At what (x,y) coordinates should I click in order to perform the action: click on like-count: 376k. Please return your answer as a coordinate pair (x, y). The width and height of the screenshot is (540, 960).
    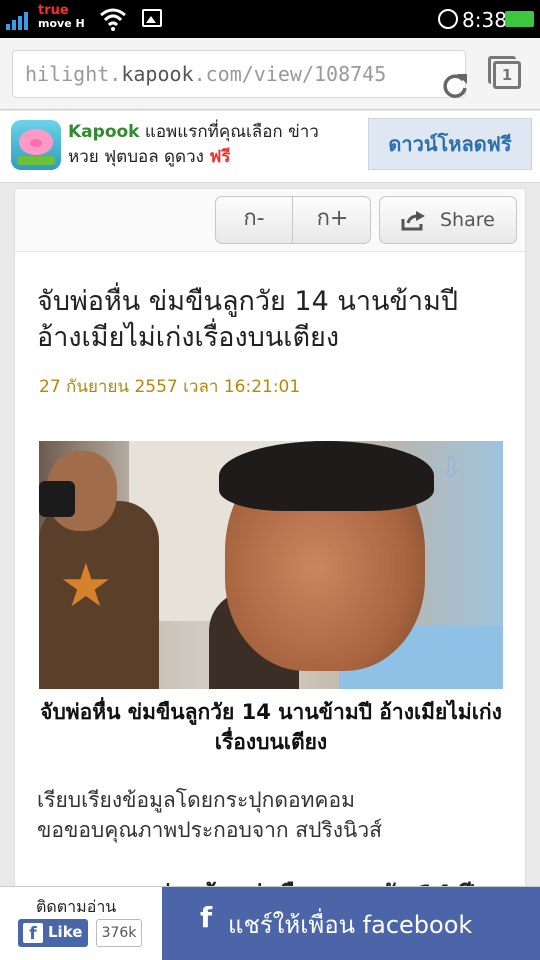
    Looking at the image, I should click on (119, 933).